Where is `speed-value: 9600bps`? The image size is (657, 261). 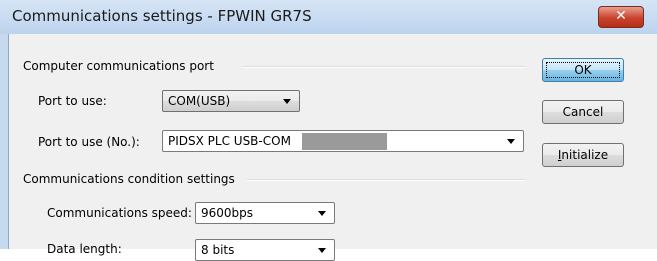 speed-value: 9600bps is located at coordinates (227, 213).